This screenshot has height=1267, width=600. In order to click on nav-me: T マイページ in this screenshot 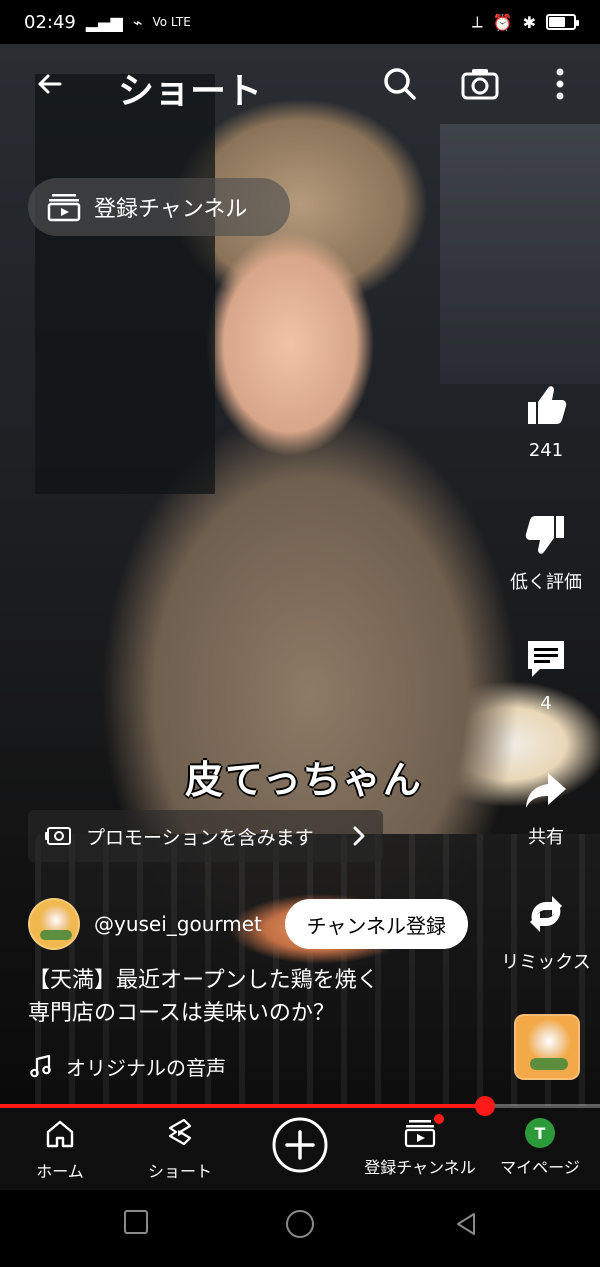, I will do `click(540, 1148)`.